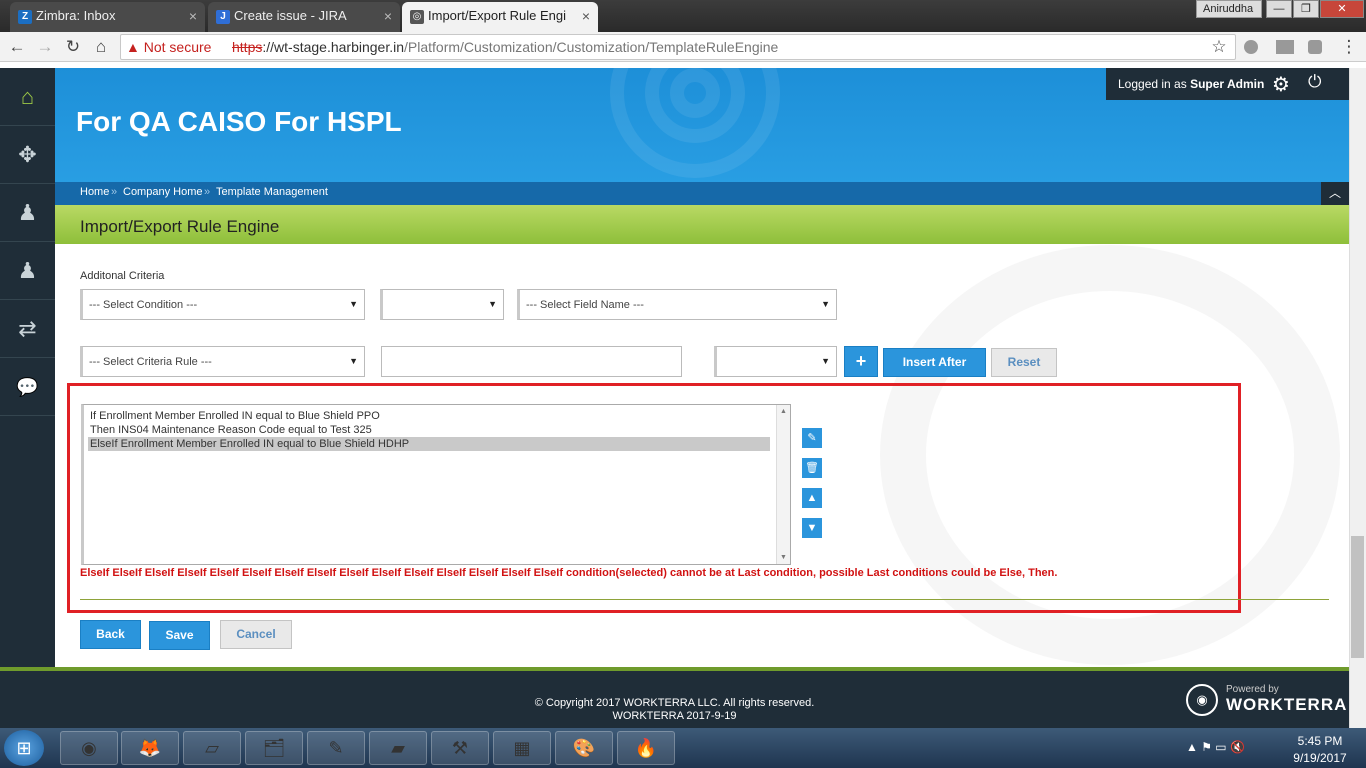 This screenshot has height=768, width=1366. Describe the element at coordinates (222, 361) in the screenshot. I see `select-criteria-rule-dropdown: --- Select Criteria Rule --- ▼` at that location.